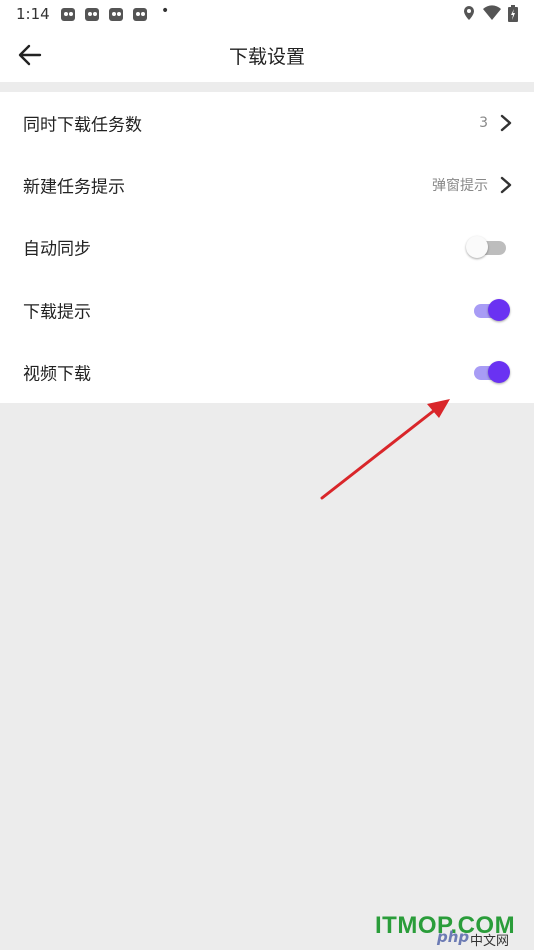 The image size is (534, 950). What do you see at coordinates (469, 13) in the screenshot?
I see `location-icon` at bounding box center [469, 13].